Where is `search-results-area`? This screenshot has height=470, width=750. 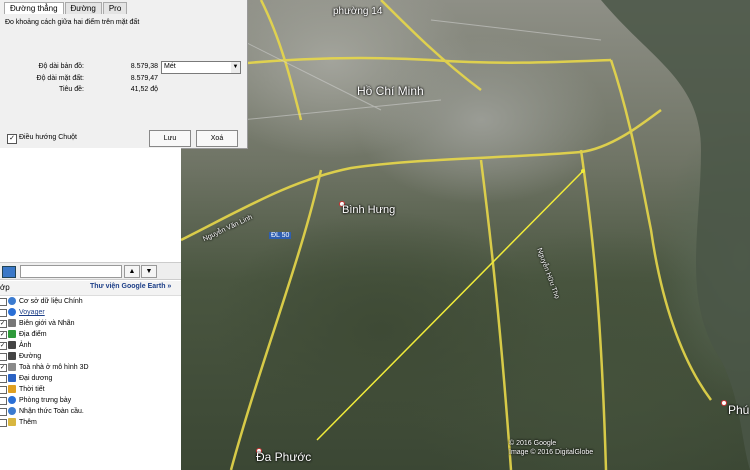
search-results-area is located at coordinates (90, 207).